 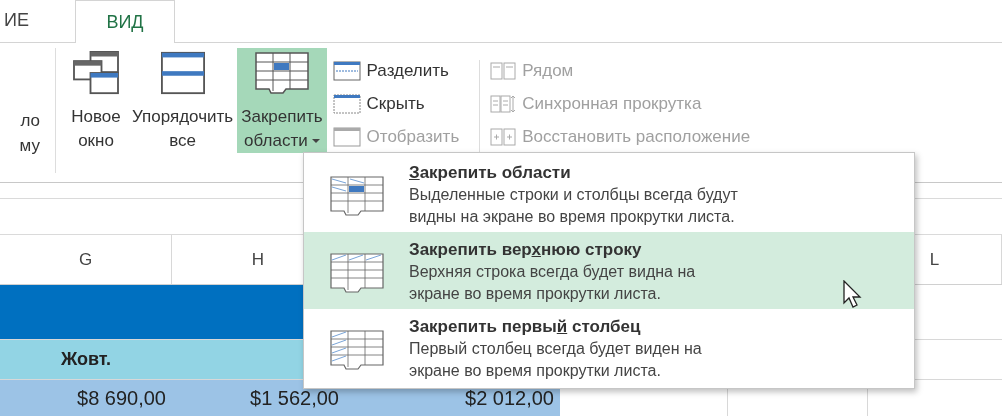 I want to click on hidden-window-icon, so click(x=346, y=103).